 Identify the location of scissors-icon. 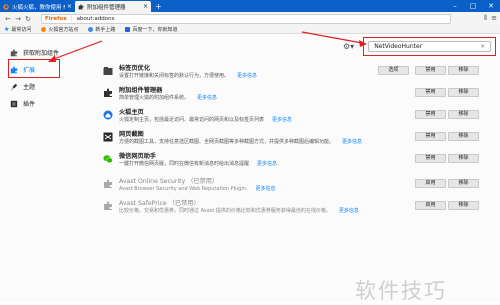
(108, 137).